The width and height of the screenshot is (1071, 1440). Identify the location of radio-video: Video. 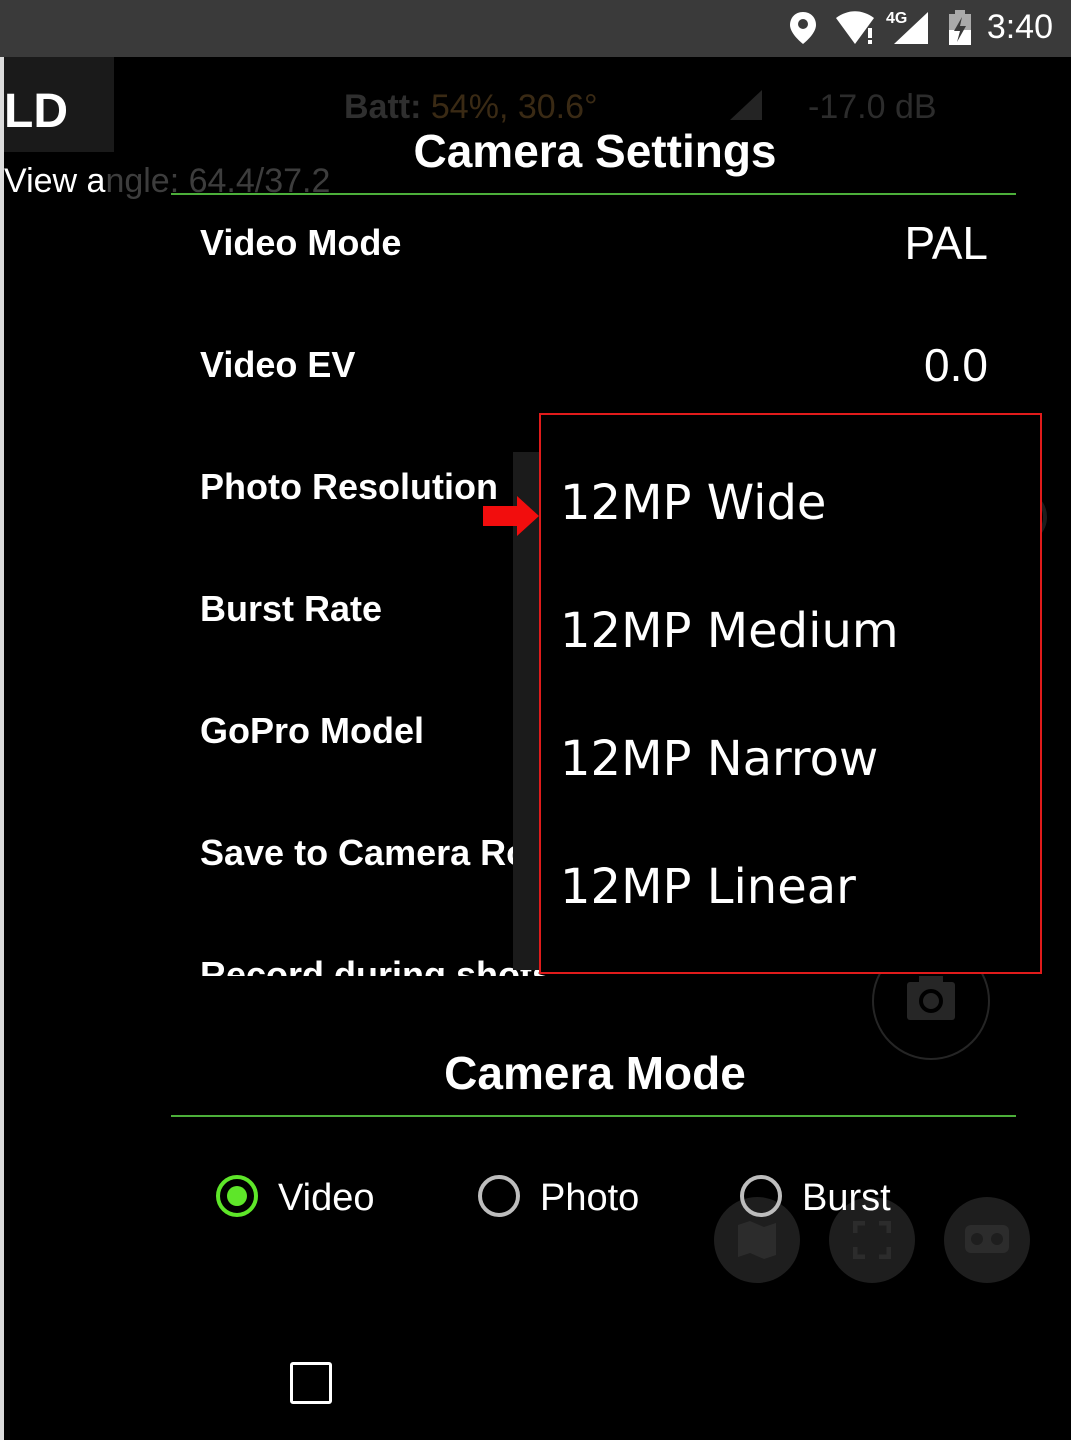
(316, 1200).